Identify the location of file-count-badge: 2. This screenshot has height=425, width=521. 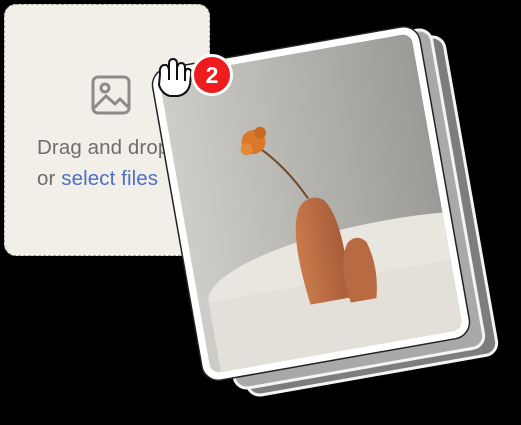
(212, 75).